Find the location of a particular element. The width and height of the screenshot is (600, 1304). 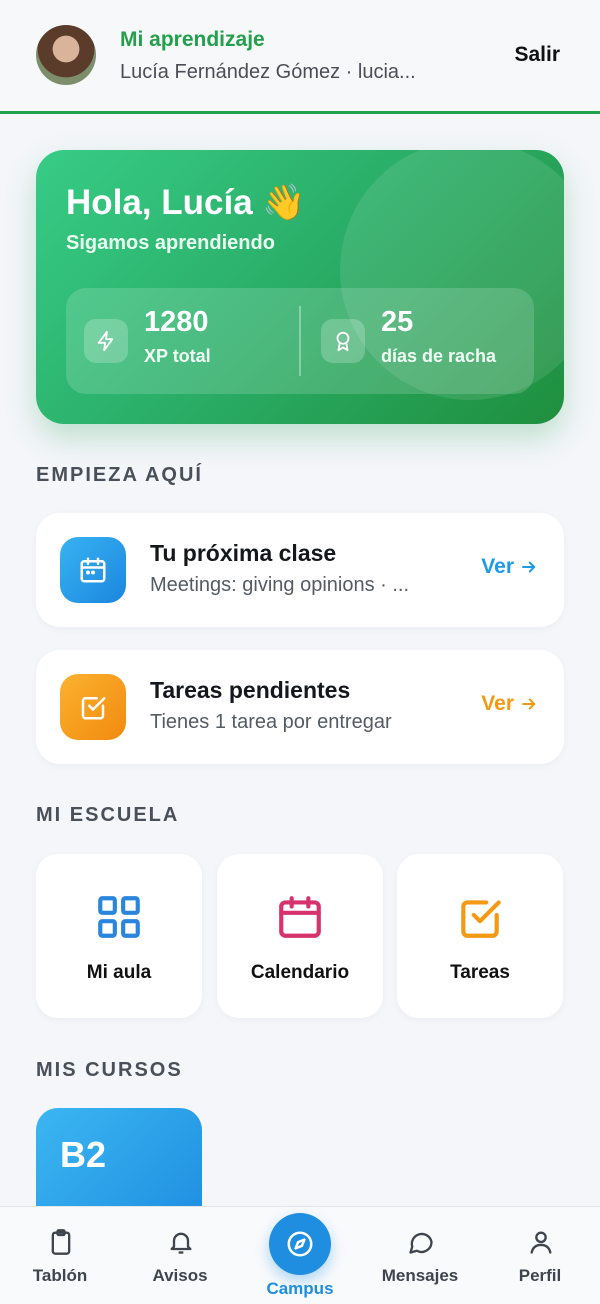

tile-label: Tareas is located at coordinates (480, 972).